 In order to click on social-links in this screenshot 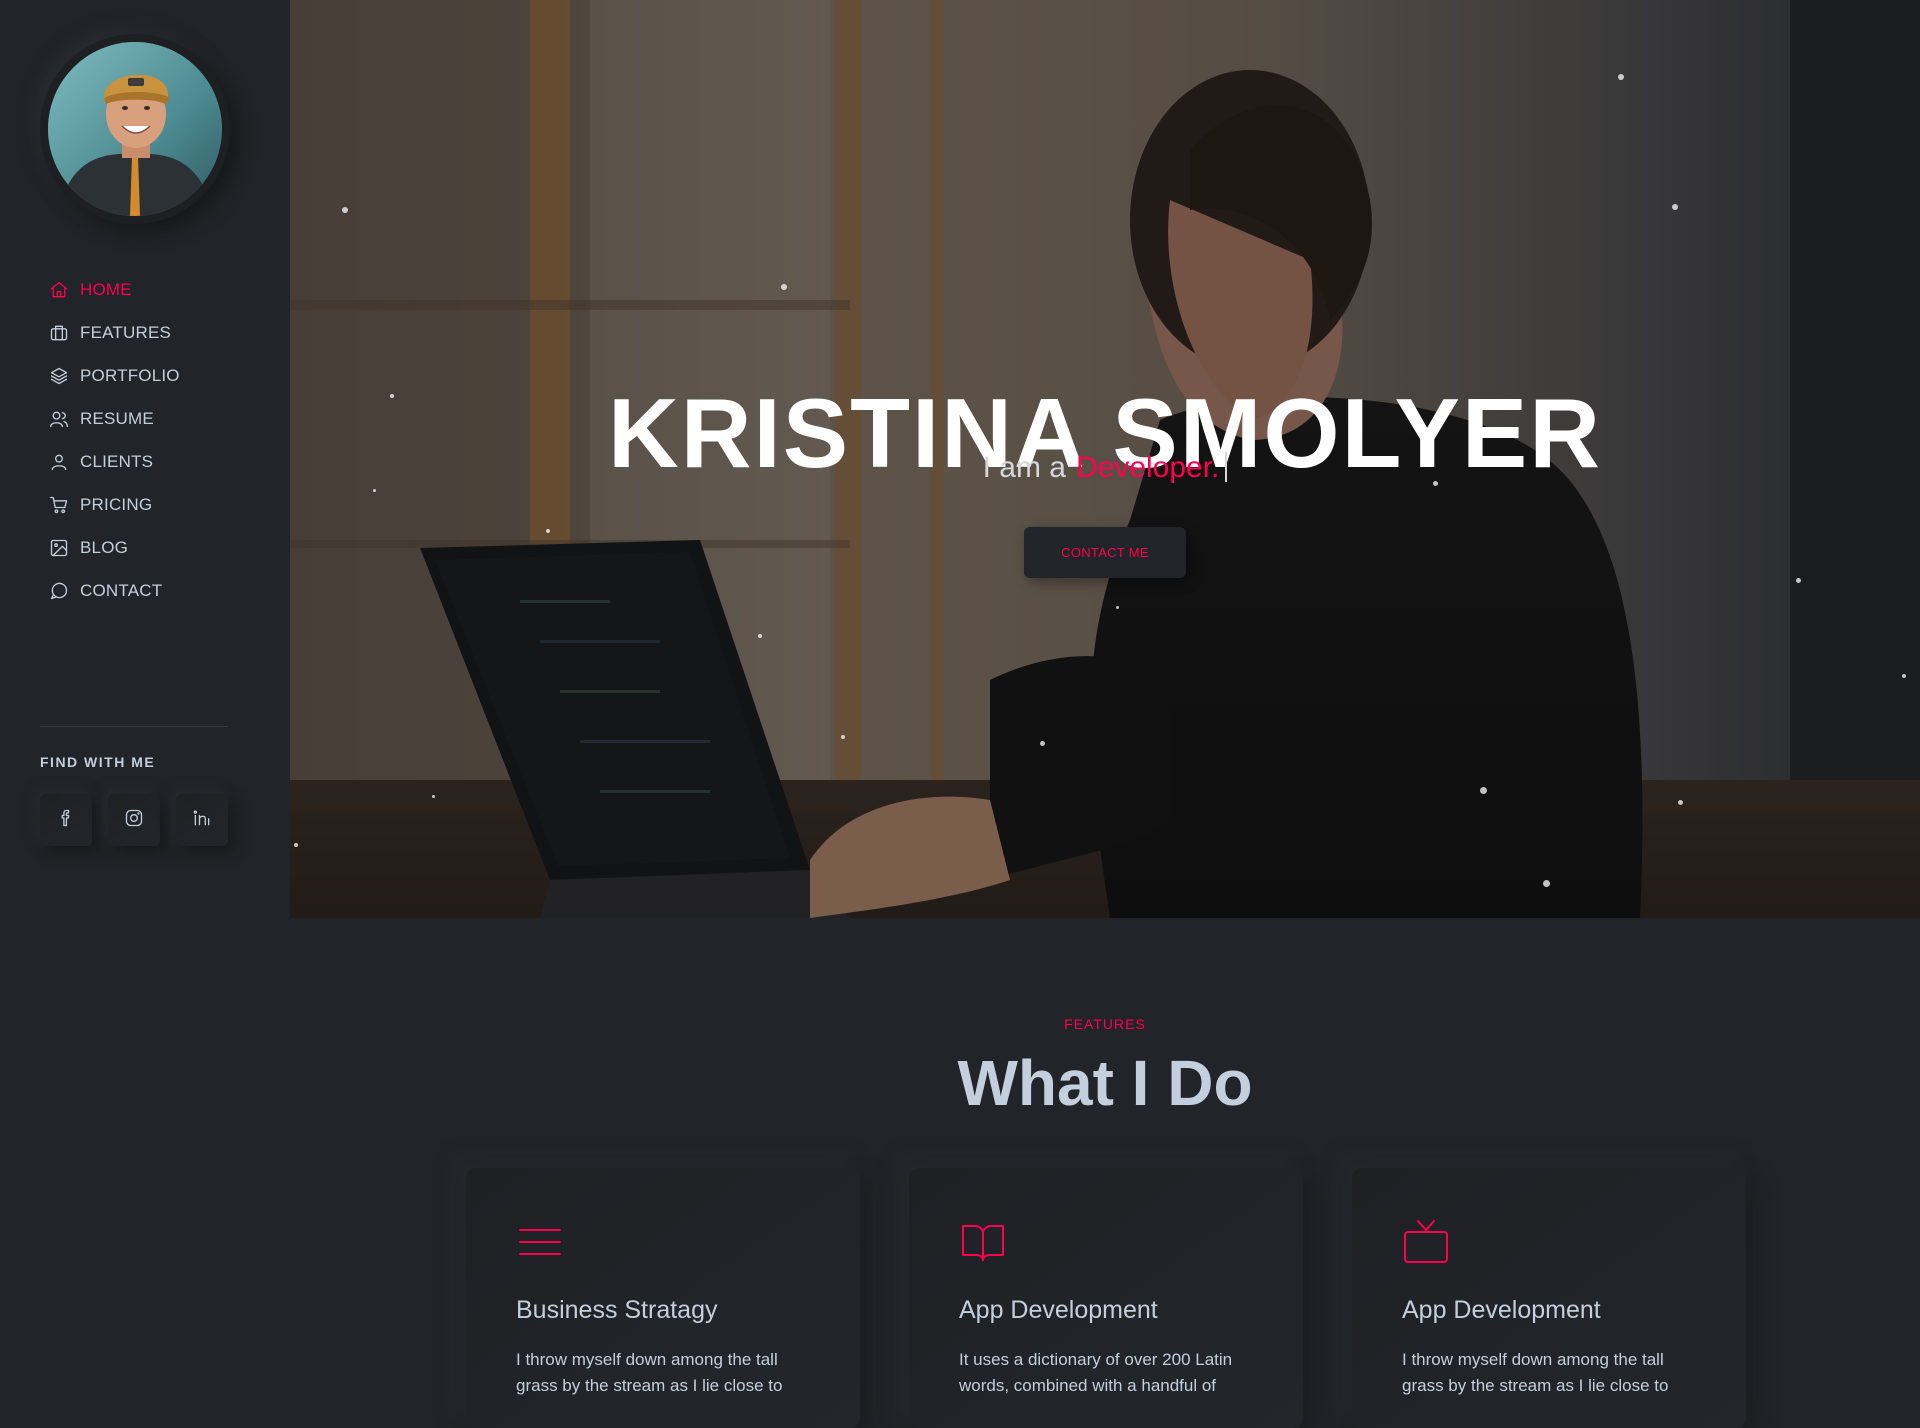, I will do `click(134, 820)`.